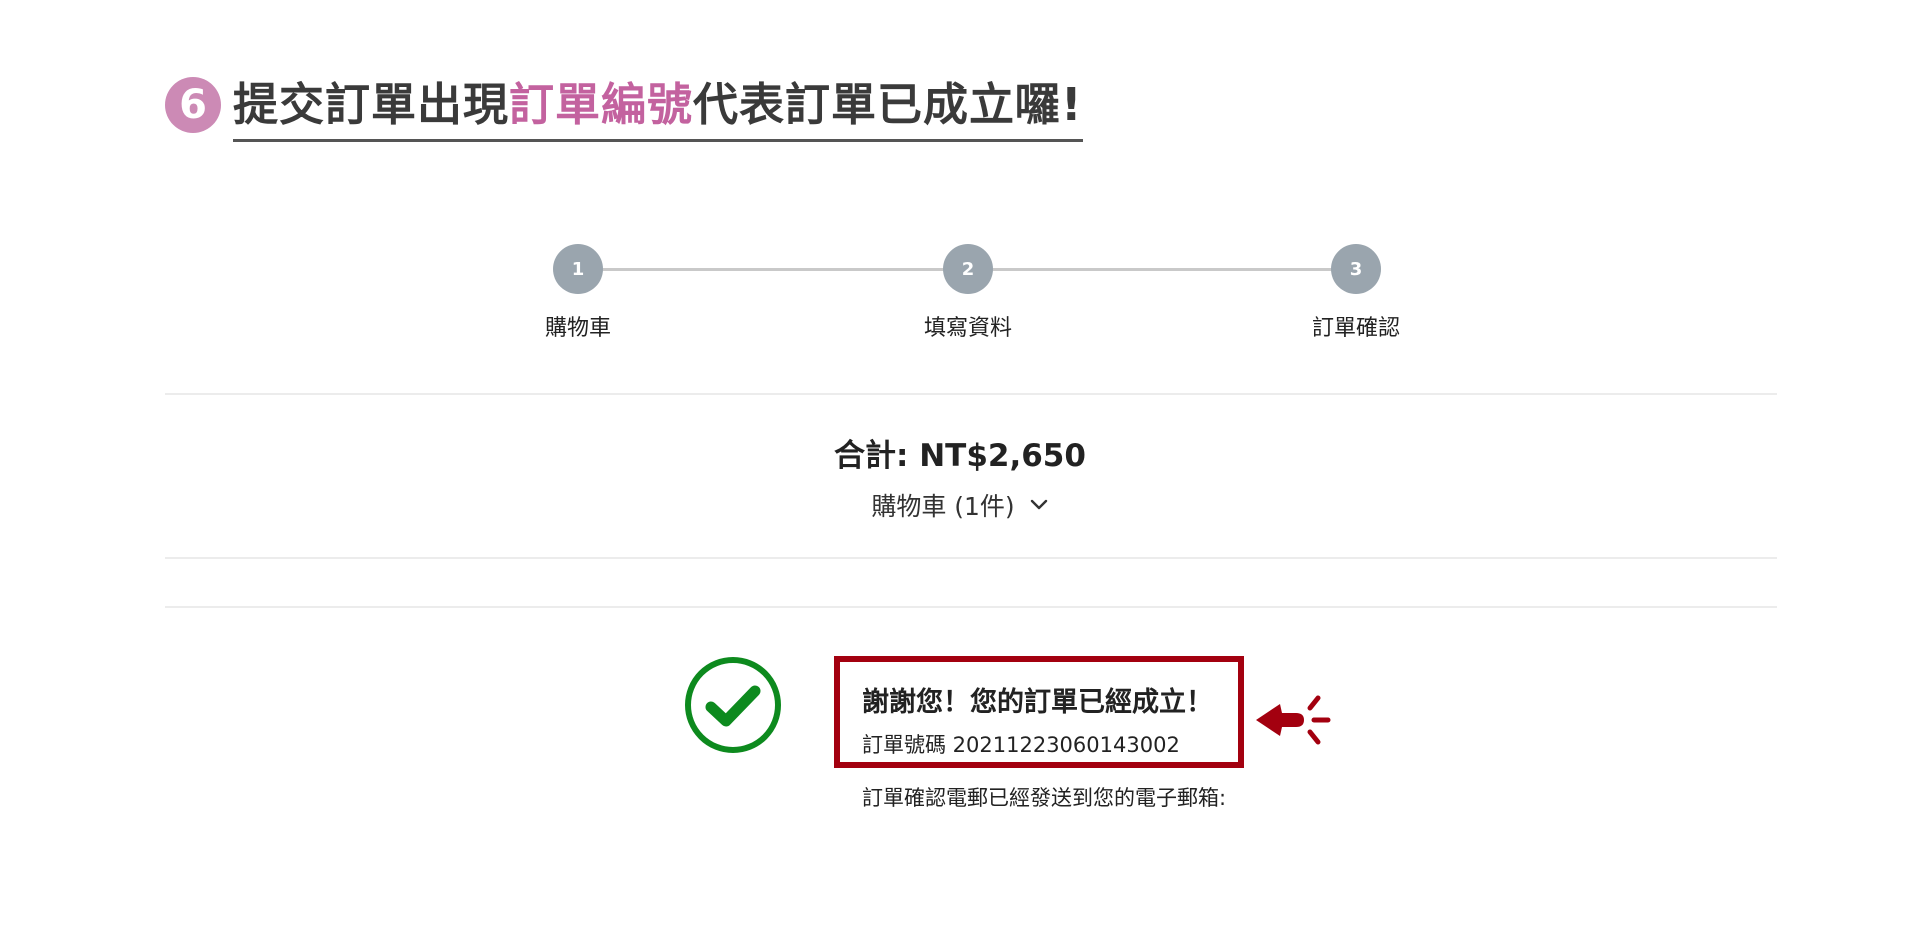  I want to click on order-confirmation-highlight: 謝謝您！您的訂單已經成立！ 訂單號碼 20211223060143002, so click(1039, 712).